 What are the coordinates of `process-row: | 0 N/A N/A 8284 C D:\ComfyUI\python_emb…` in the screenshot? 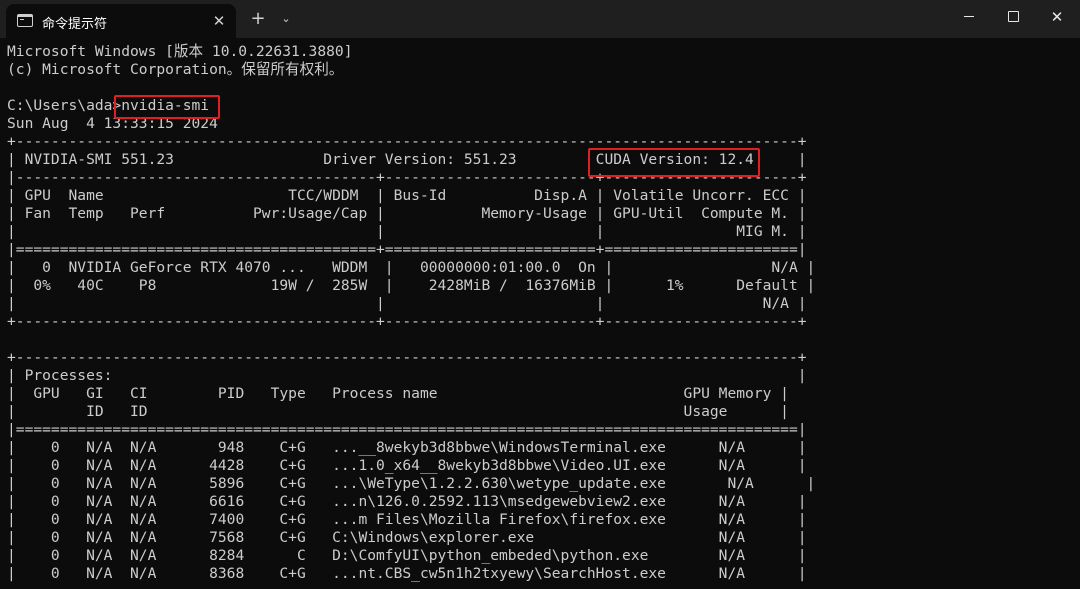 It's located at (407, 555).